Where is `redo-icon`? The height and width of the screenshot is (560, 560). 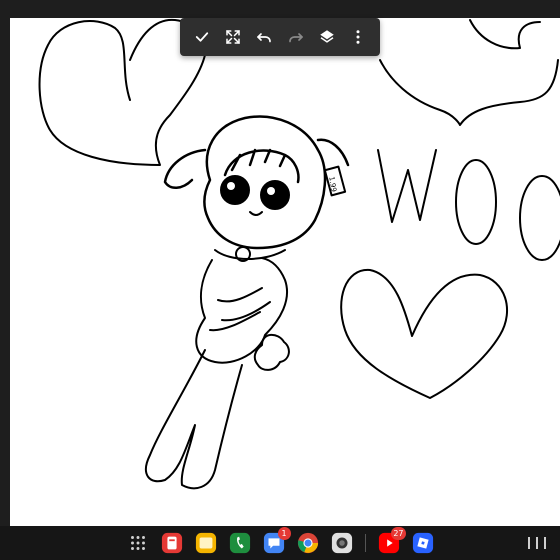 redo-icon is located at coordinates (295, 38).